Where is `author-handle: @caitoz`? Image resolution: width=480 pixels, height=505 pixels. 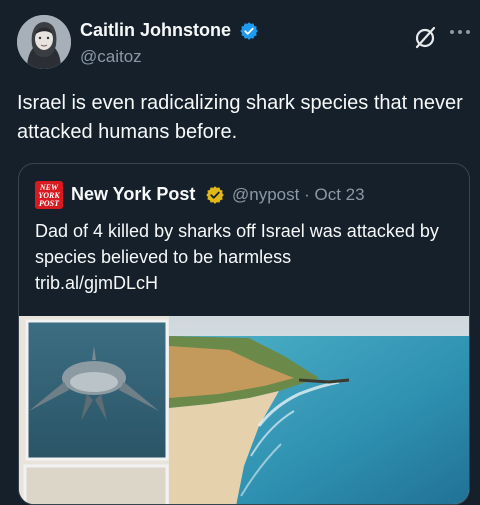
author-handle: @caitoz is located at coordinates (111, 57).